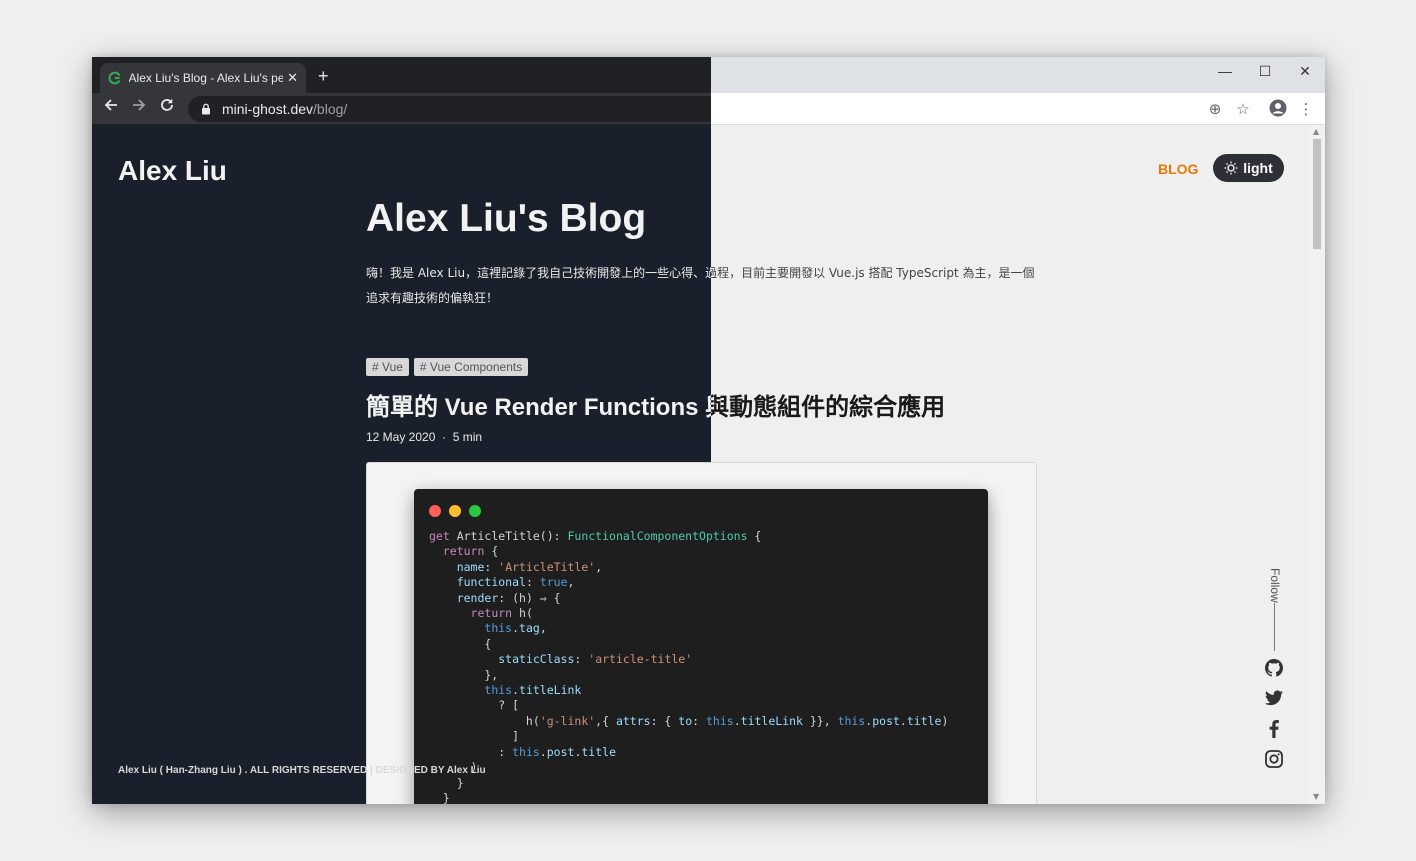  What do you see at coordinates (1317, 464) in the screenshot?
I see `page-scrollbar: ▲ ▼` at bounding box center [1317, 464].